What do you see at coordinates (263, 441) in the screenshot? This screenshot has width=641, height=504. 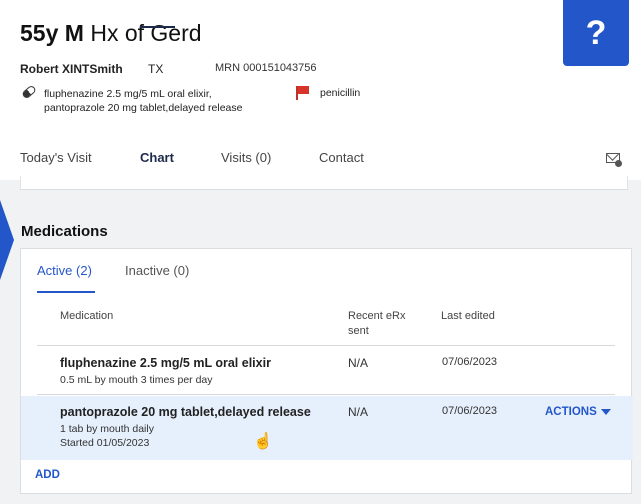 I see `hand-cursor-icon: ☝` at bounding box center [263, 441].